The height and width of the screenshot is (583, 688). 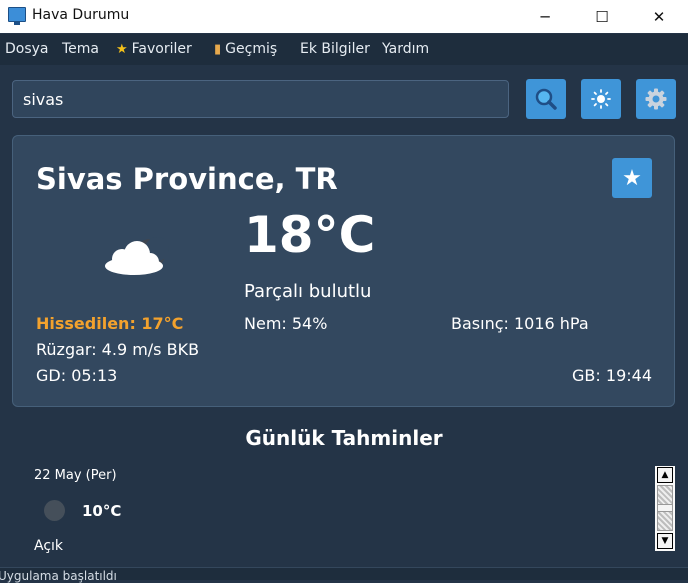 I want to click on menu-ek-bilgiler: Ek Bilgiler, so click(x=335, y=49).